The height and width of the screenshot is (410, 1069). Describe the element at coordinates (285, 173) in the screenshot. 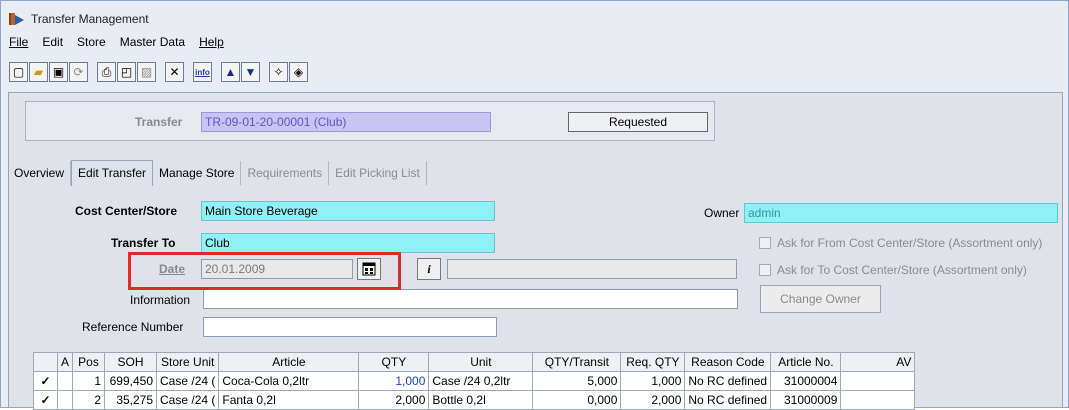

I see `tab-requirements: Requirements` at that location.